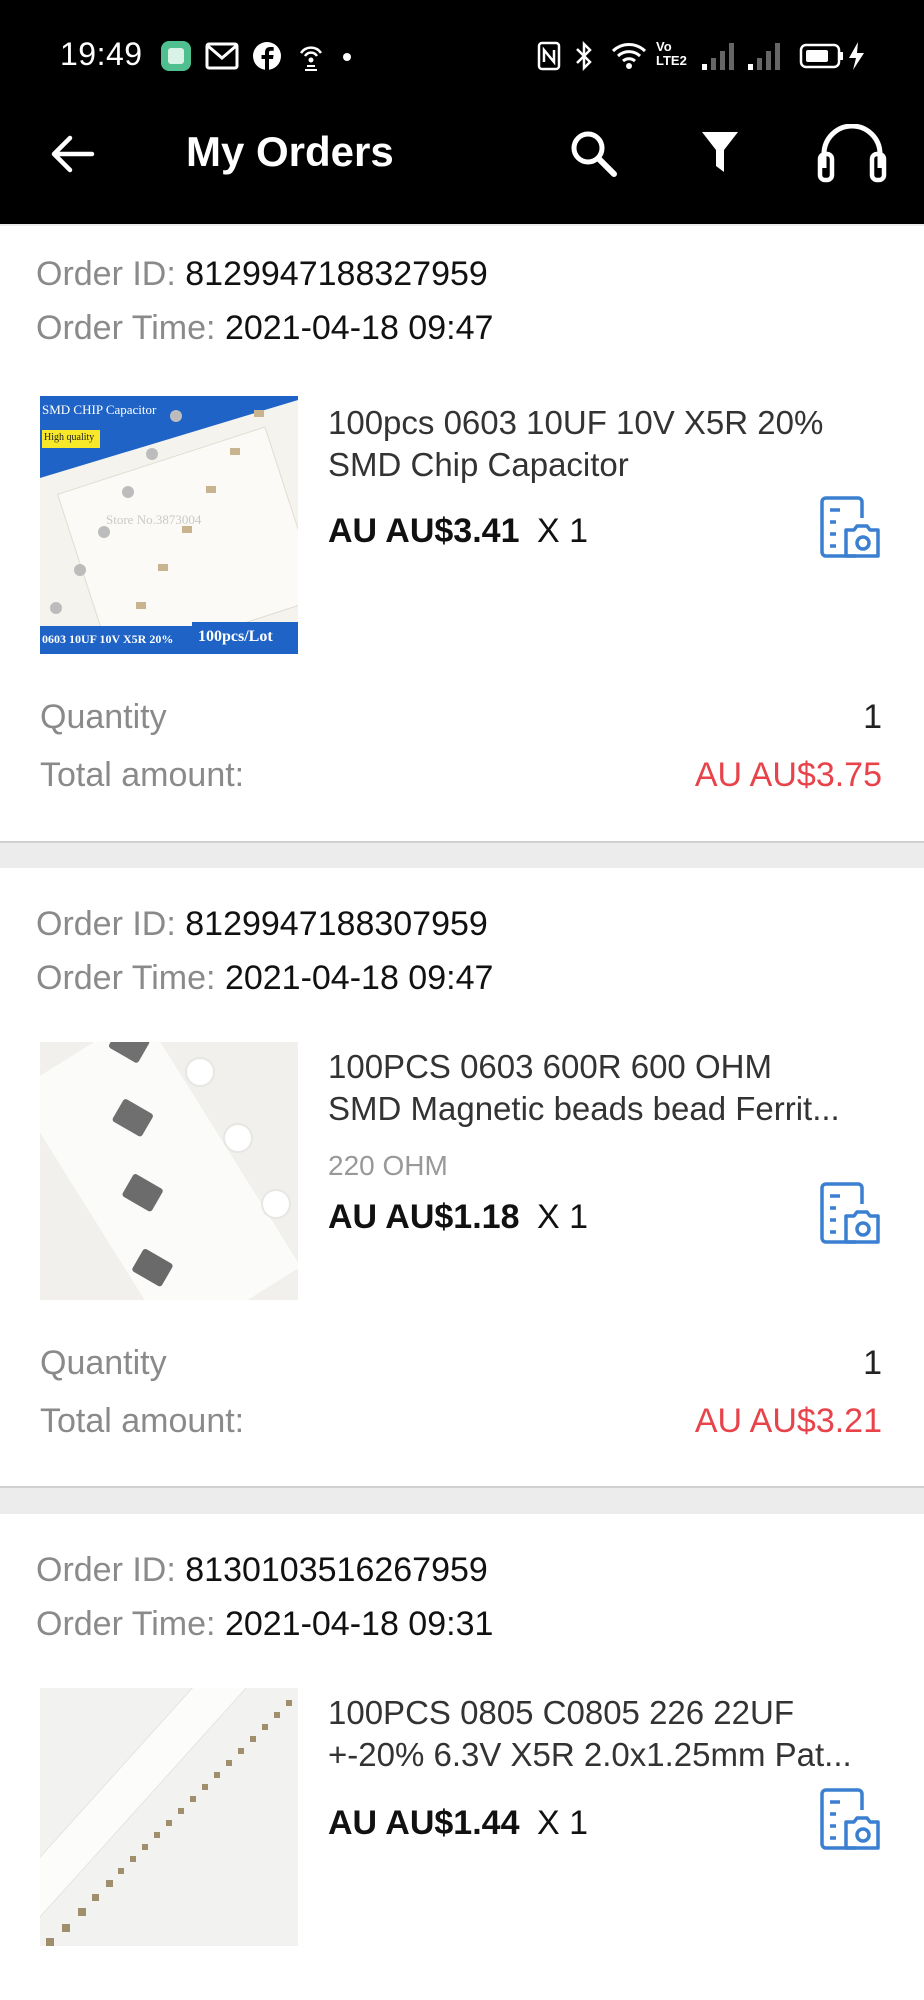 This screenshot has height=2000, width=924. Describe the element at coordinates (290, 151) in the screenshot. I see `page-title: My Orders` at that location.